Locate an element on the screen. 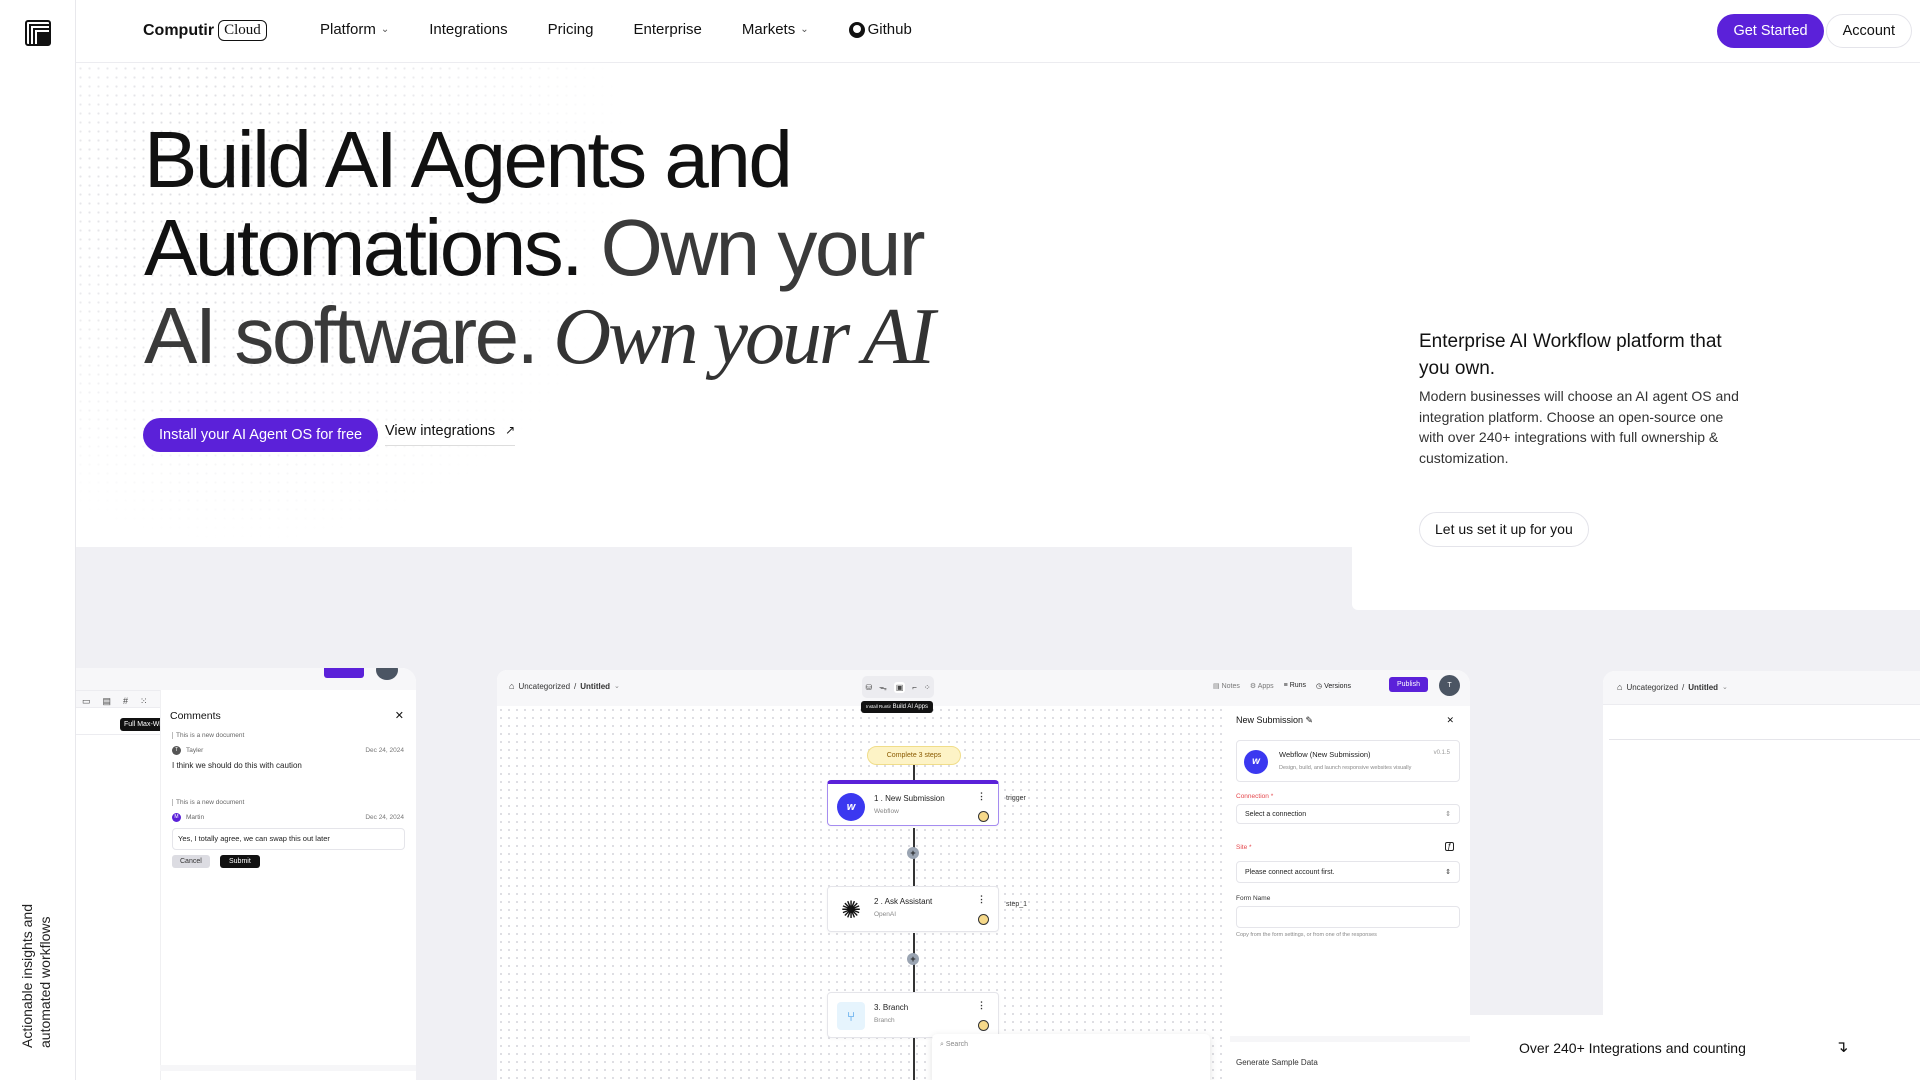 The image size is (1920, 1080). notes-button: ▤ Notes is located at coordinates (1226, 686).